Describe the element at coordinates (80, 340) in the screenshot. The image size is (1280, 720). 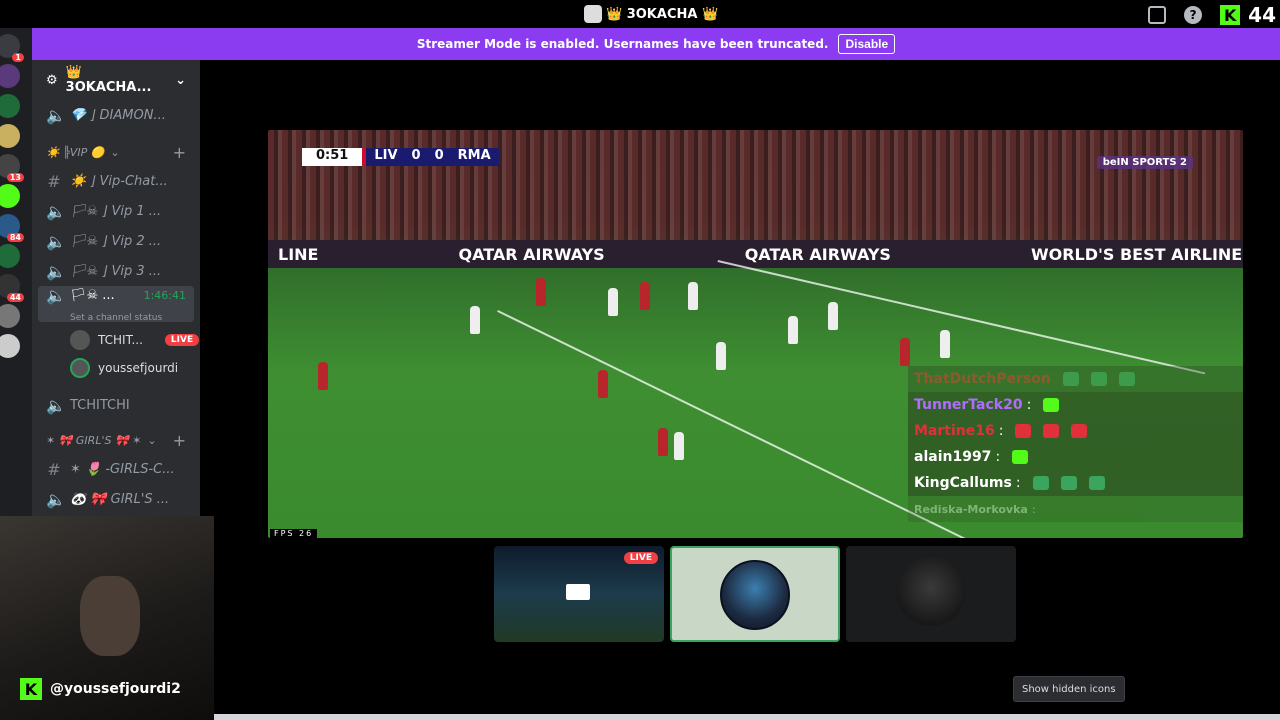
I see `avatar` at that location.